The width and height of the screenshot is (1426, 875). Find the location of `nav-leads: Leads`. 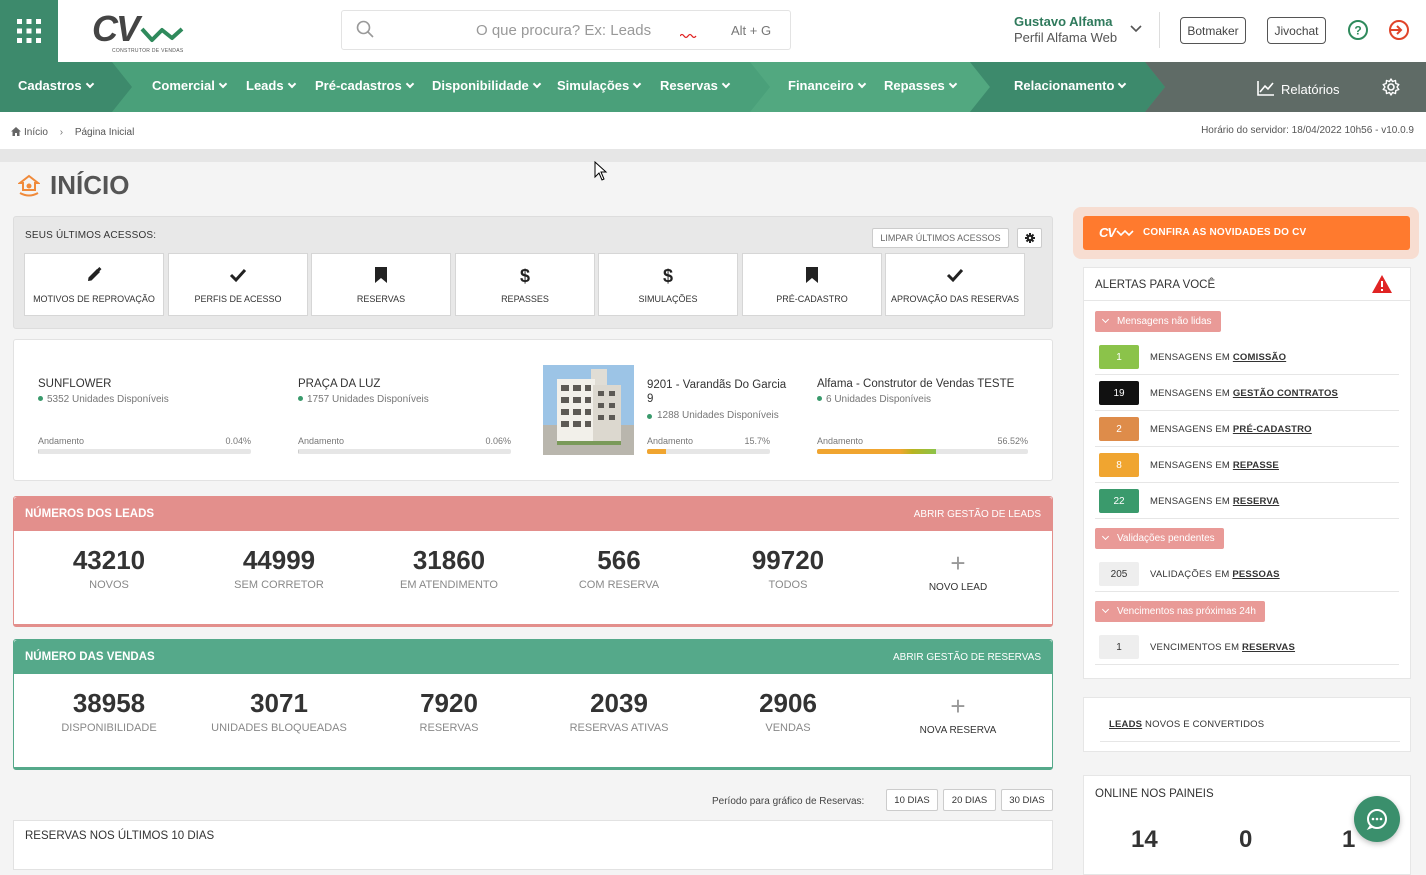

nav-leads: Leads is located at coordinates (271, 85).